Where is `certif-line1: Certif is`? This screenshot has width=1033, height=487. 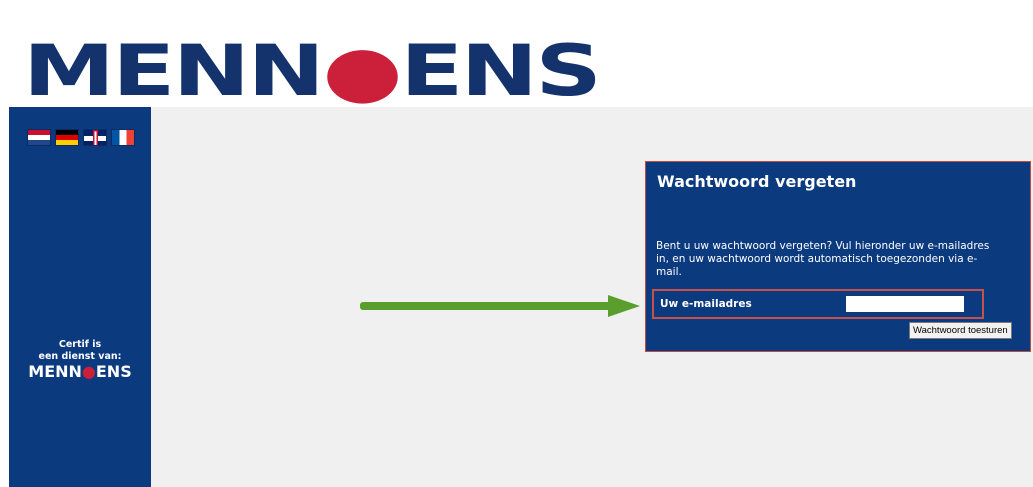 certif-line1: Certif is is located at coordinates (80, 344).